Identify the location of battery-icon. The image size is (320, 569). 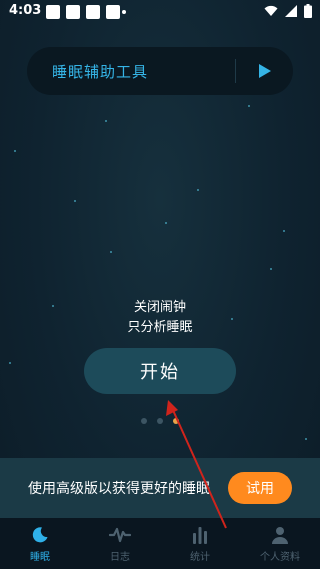
(308, 11).